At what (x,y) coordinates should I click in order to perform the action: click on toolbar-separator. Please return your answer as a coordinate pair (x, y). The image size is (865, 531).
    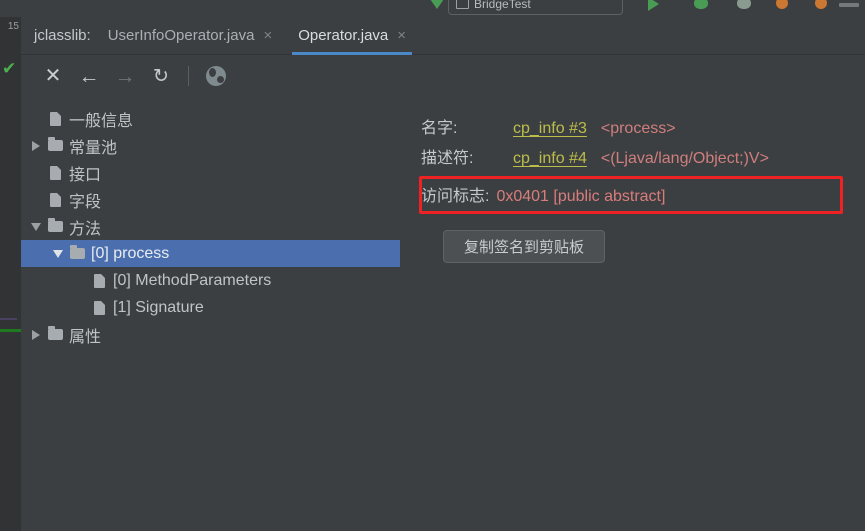
    Looking at the image, I should click on (188, 76).